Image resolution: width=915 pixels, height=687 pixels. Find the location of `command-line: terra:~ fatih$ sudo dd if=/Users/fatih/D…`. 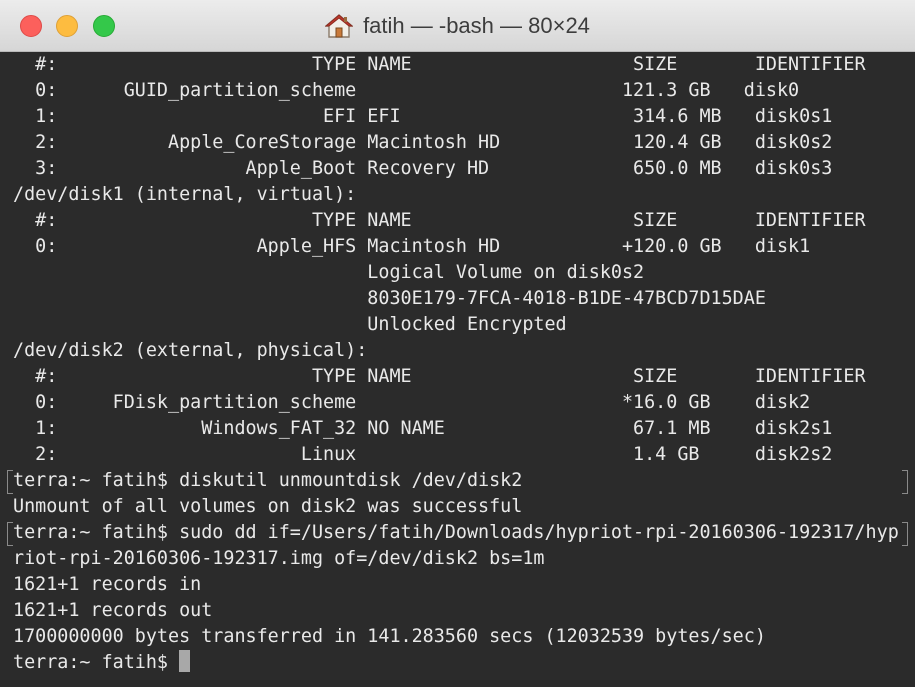

command-line: terra:~ fatih$ sudo dd if=/Users/fatih/D… is located at coordinates (456, 532).